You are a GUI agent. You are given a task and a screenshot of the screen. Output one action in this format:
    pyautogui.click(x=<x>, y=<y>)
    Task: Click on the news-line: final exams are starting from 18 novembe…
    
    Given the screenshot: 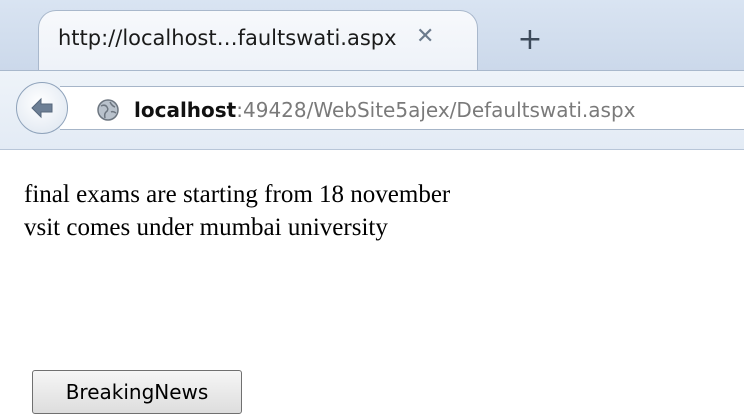 What is the action you would take?
    pyautogui.click(x=237, y=194)
    